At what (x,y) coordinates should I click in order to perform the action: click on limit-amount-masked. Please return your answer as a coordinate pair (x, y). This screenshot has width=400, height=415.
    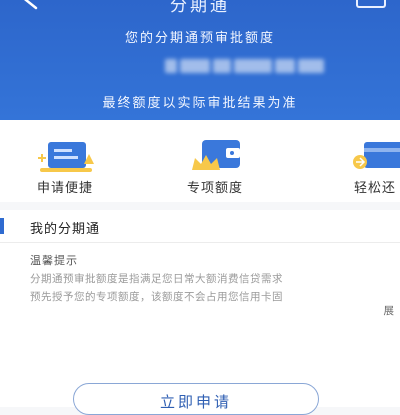
    Looking at the image, I should click on (245, 66).